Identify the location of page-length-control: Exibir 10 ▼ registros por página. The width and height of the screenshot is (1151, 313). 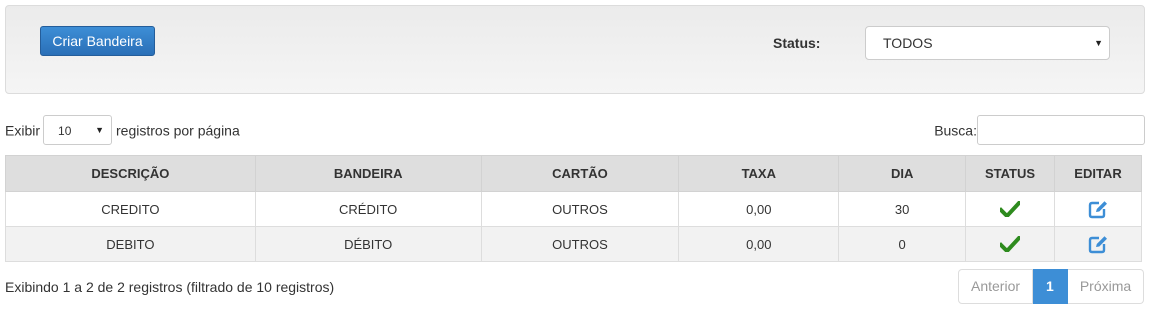
(122, 130).